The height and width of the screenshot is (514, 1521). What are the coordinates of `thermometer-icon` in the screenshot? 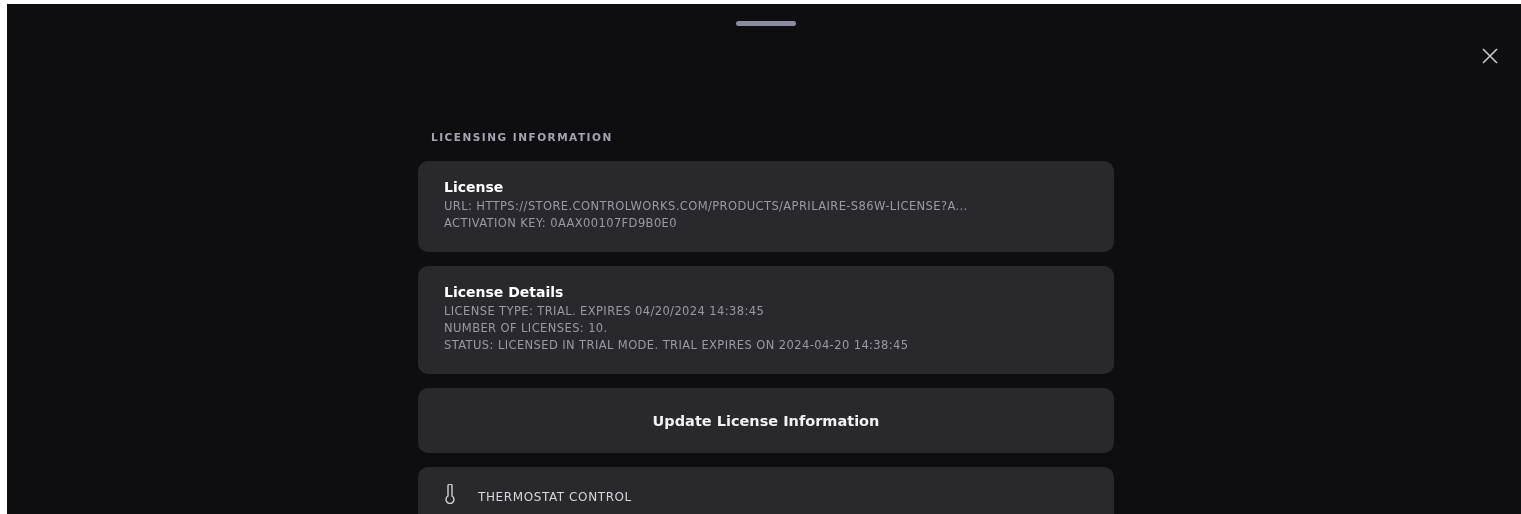 It's located at (450, 494).